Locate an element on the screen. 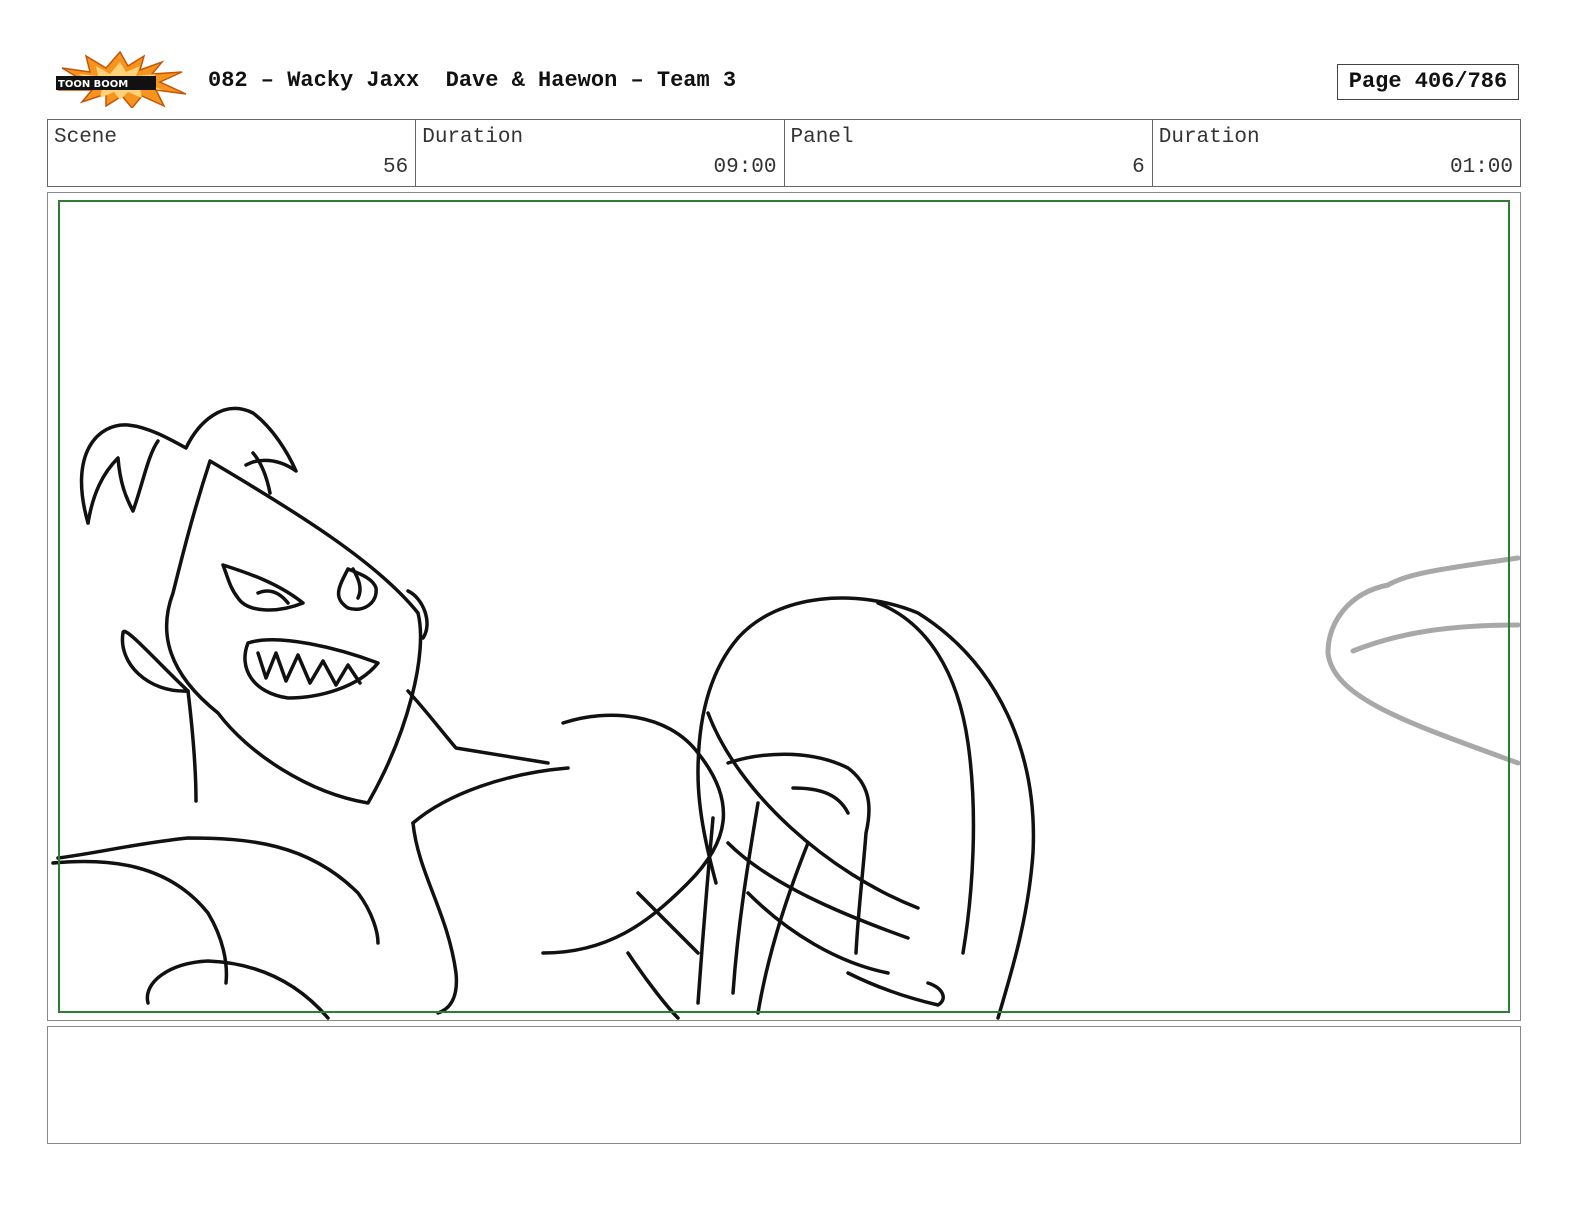 Image resolution: width=1582 pixels, height=1225 pixels. panel-duration-label: Duration is located at coordinates (1209, 137).